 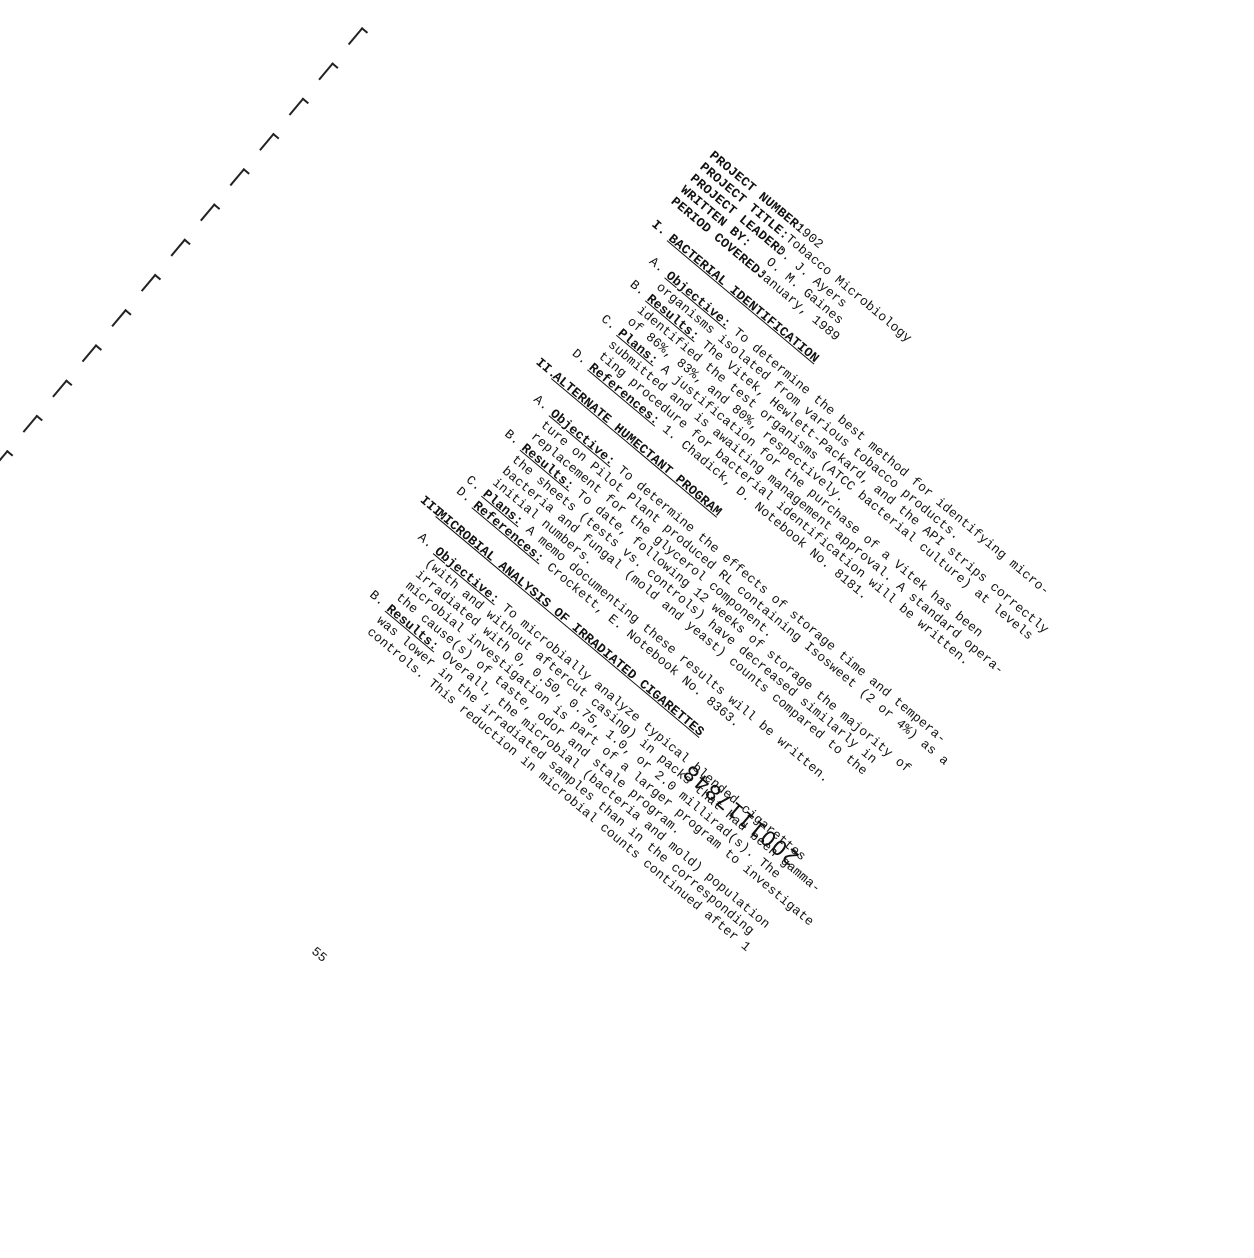 I want to click on page-number: 55, so click(x=319, y=955).